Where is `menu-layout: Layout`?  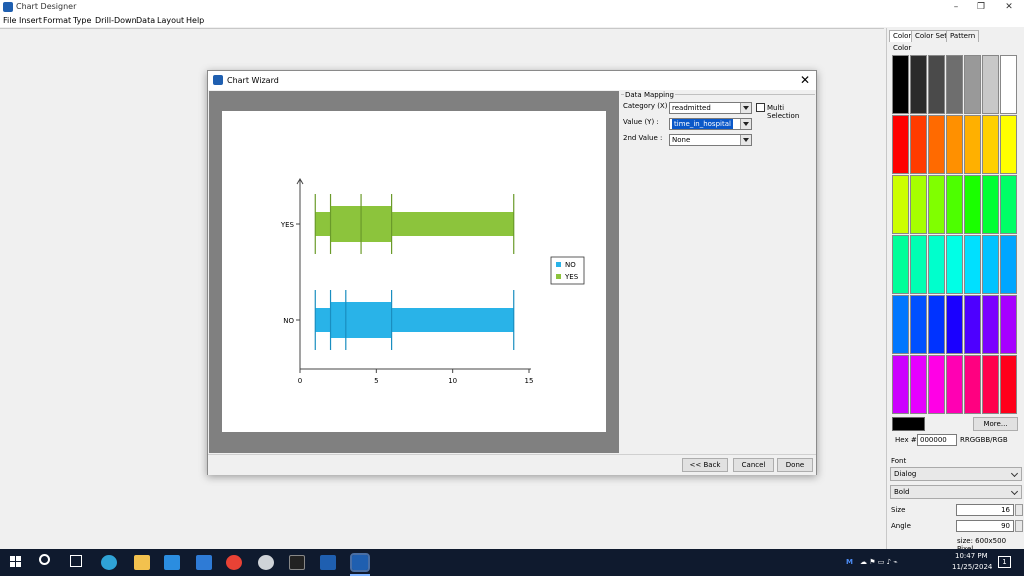 menu-layout: Layout is located at coordinates (170, 20).